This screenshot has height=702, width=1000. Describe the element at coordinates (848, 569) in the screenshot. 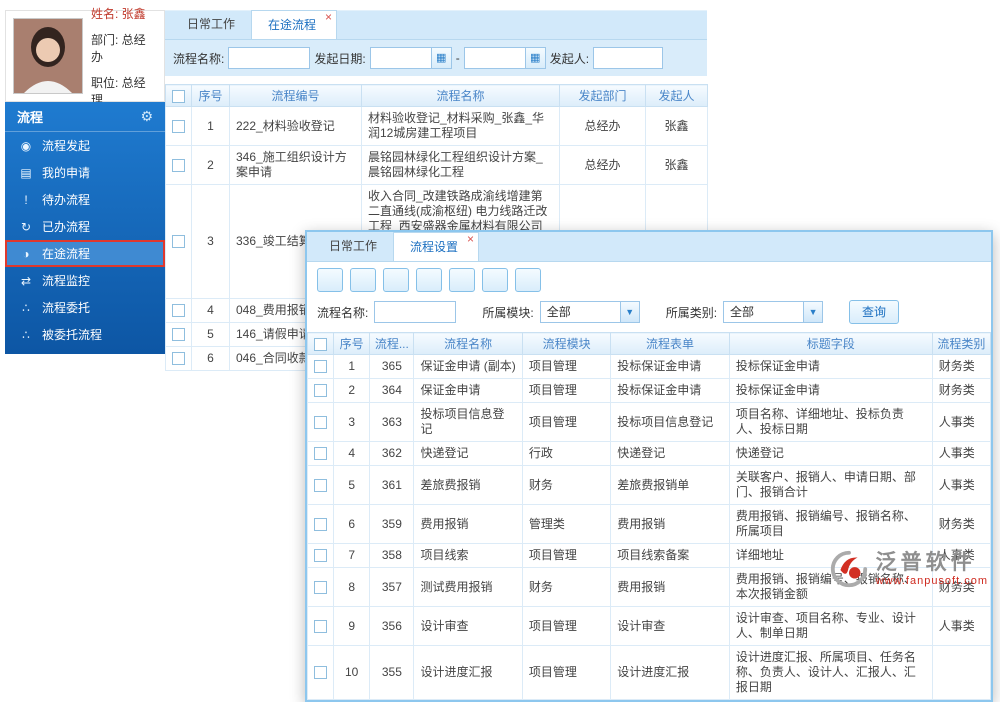

I see `vendor-logo-icon` at that location.